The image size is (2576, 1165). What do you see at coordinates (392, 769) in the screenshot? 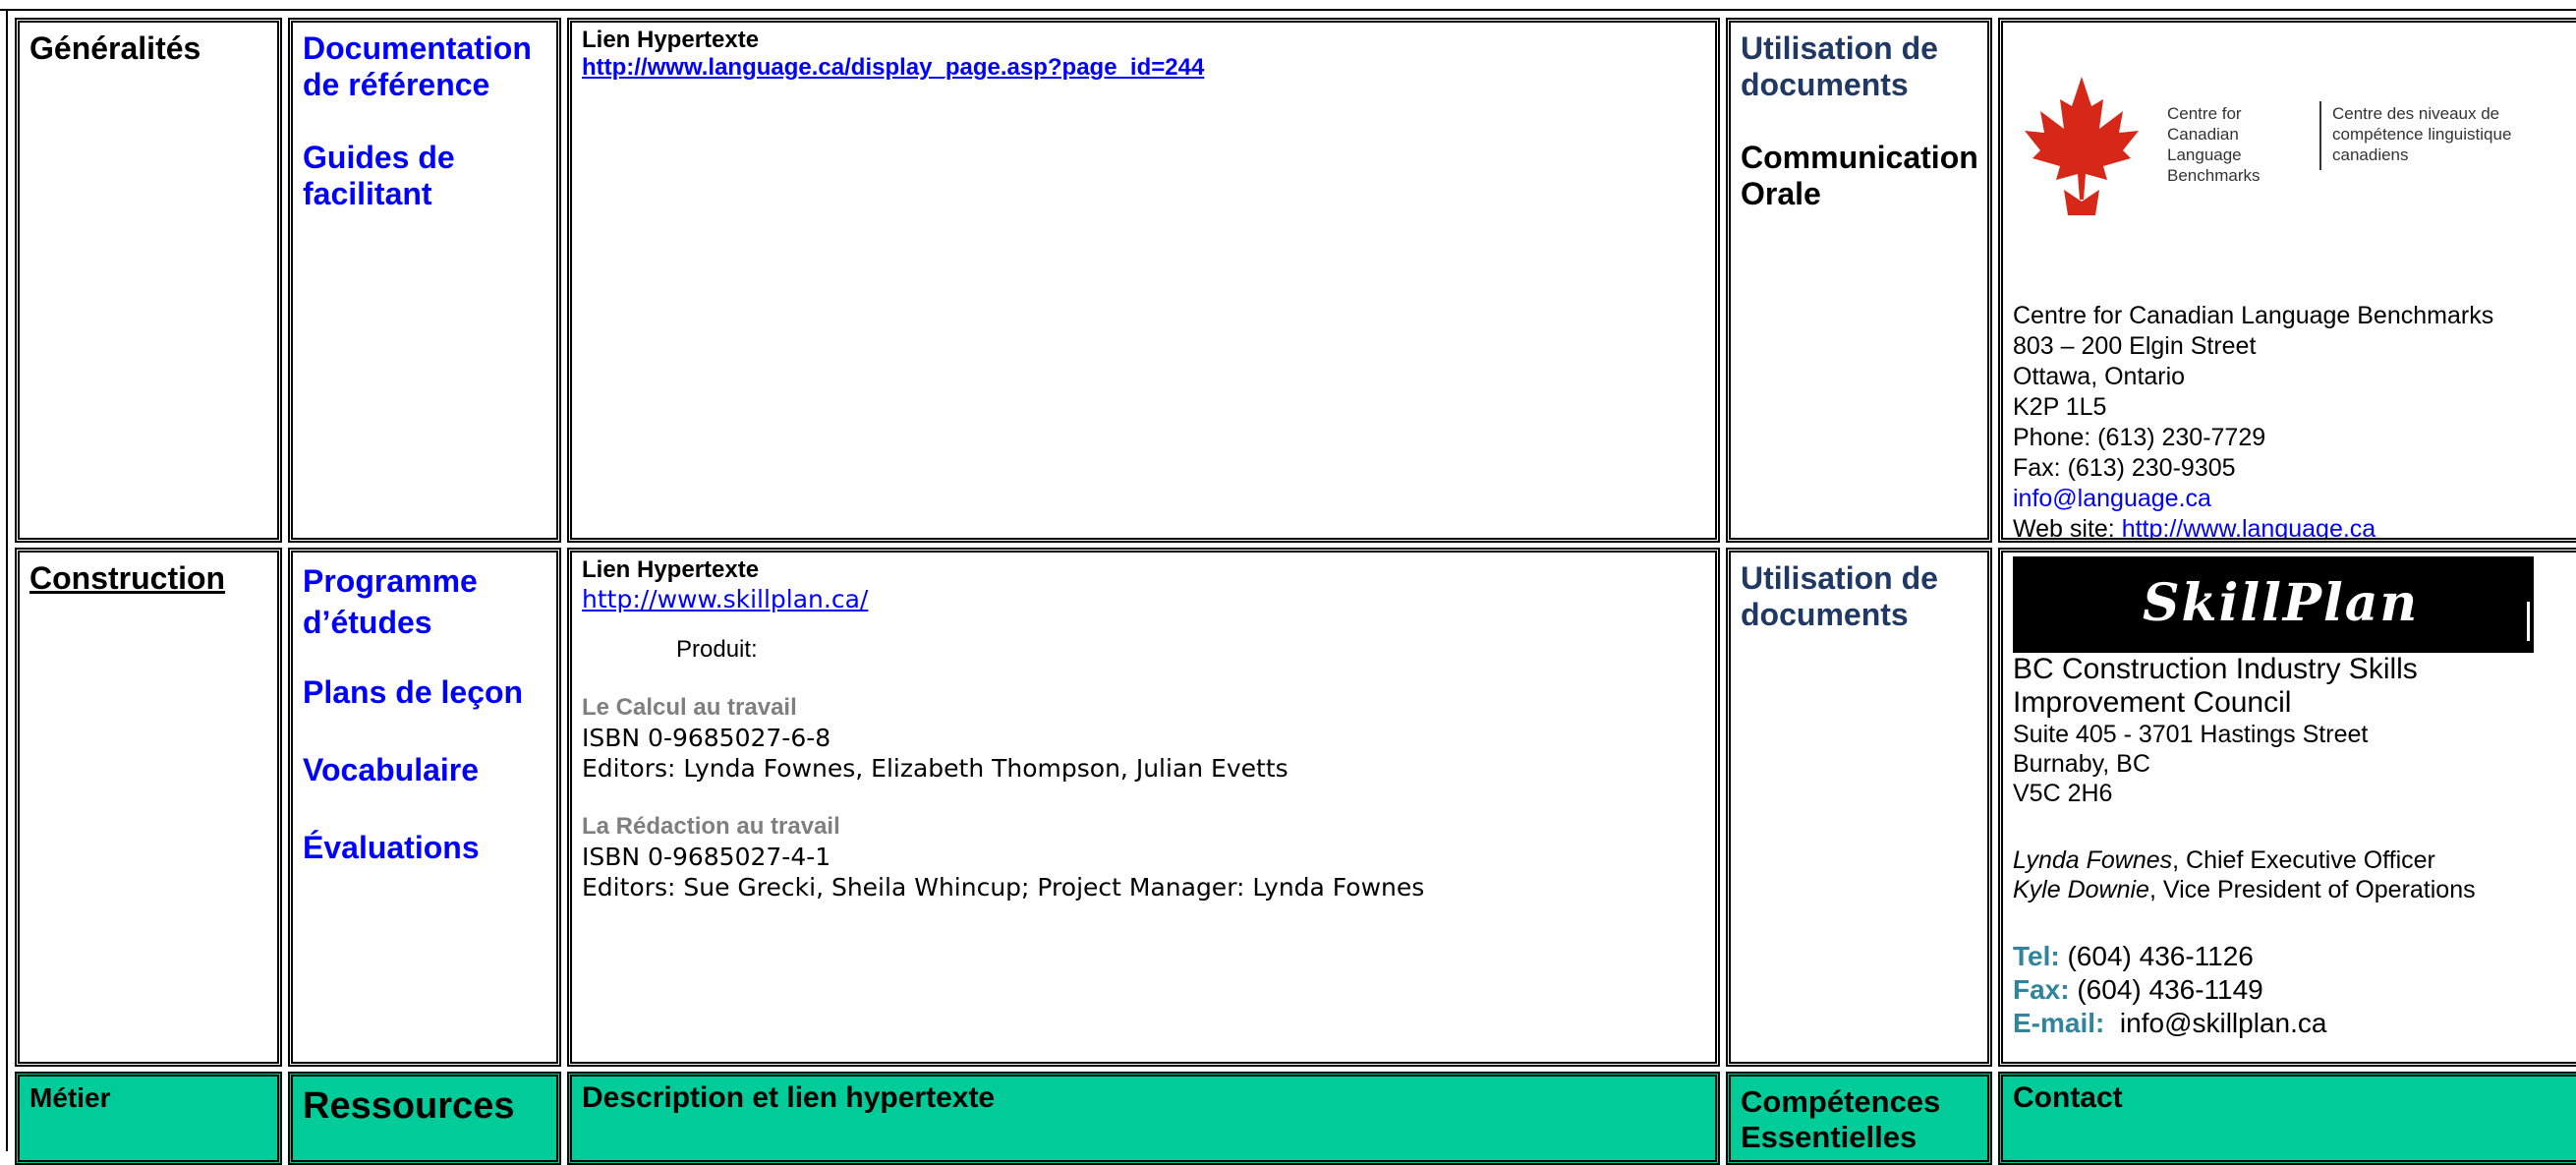
I see `resource-vocabulary: Vocabulaire` at bounding box center [392, 769].